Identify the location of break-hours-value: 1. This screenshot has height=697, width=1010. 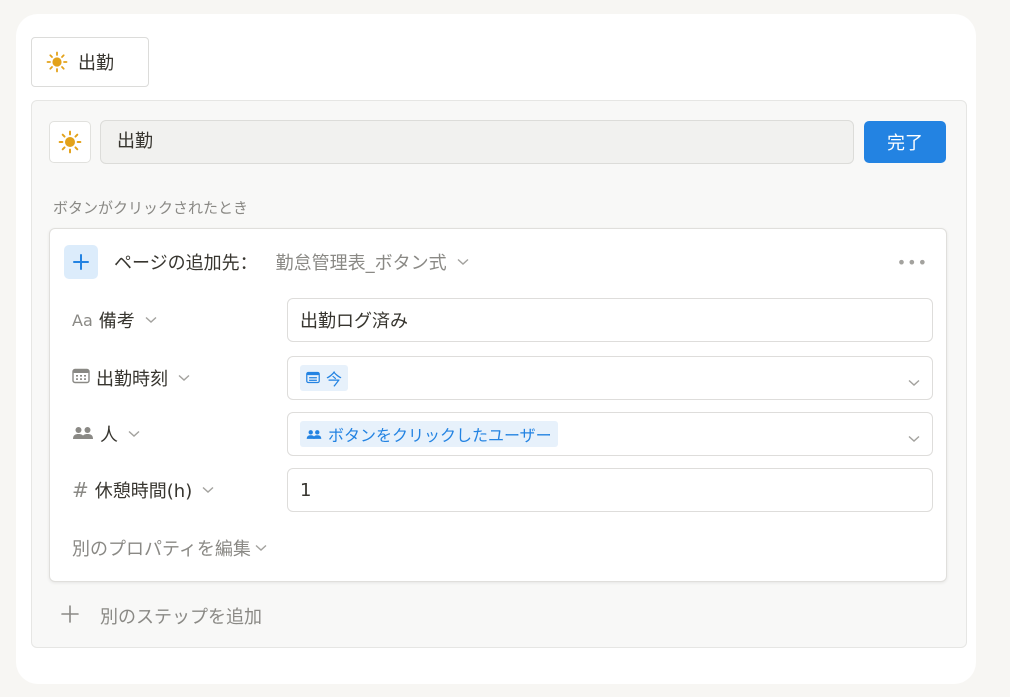
(306, 490).